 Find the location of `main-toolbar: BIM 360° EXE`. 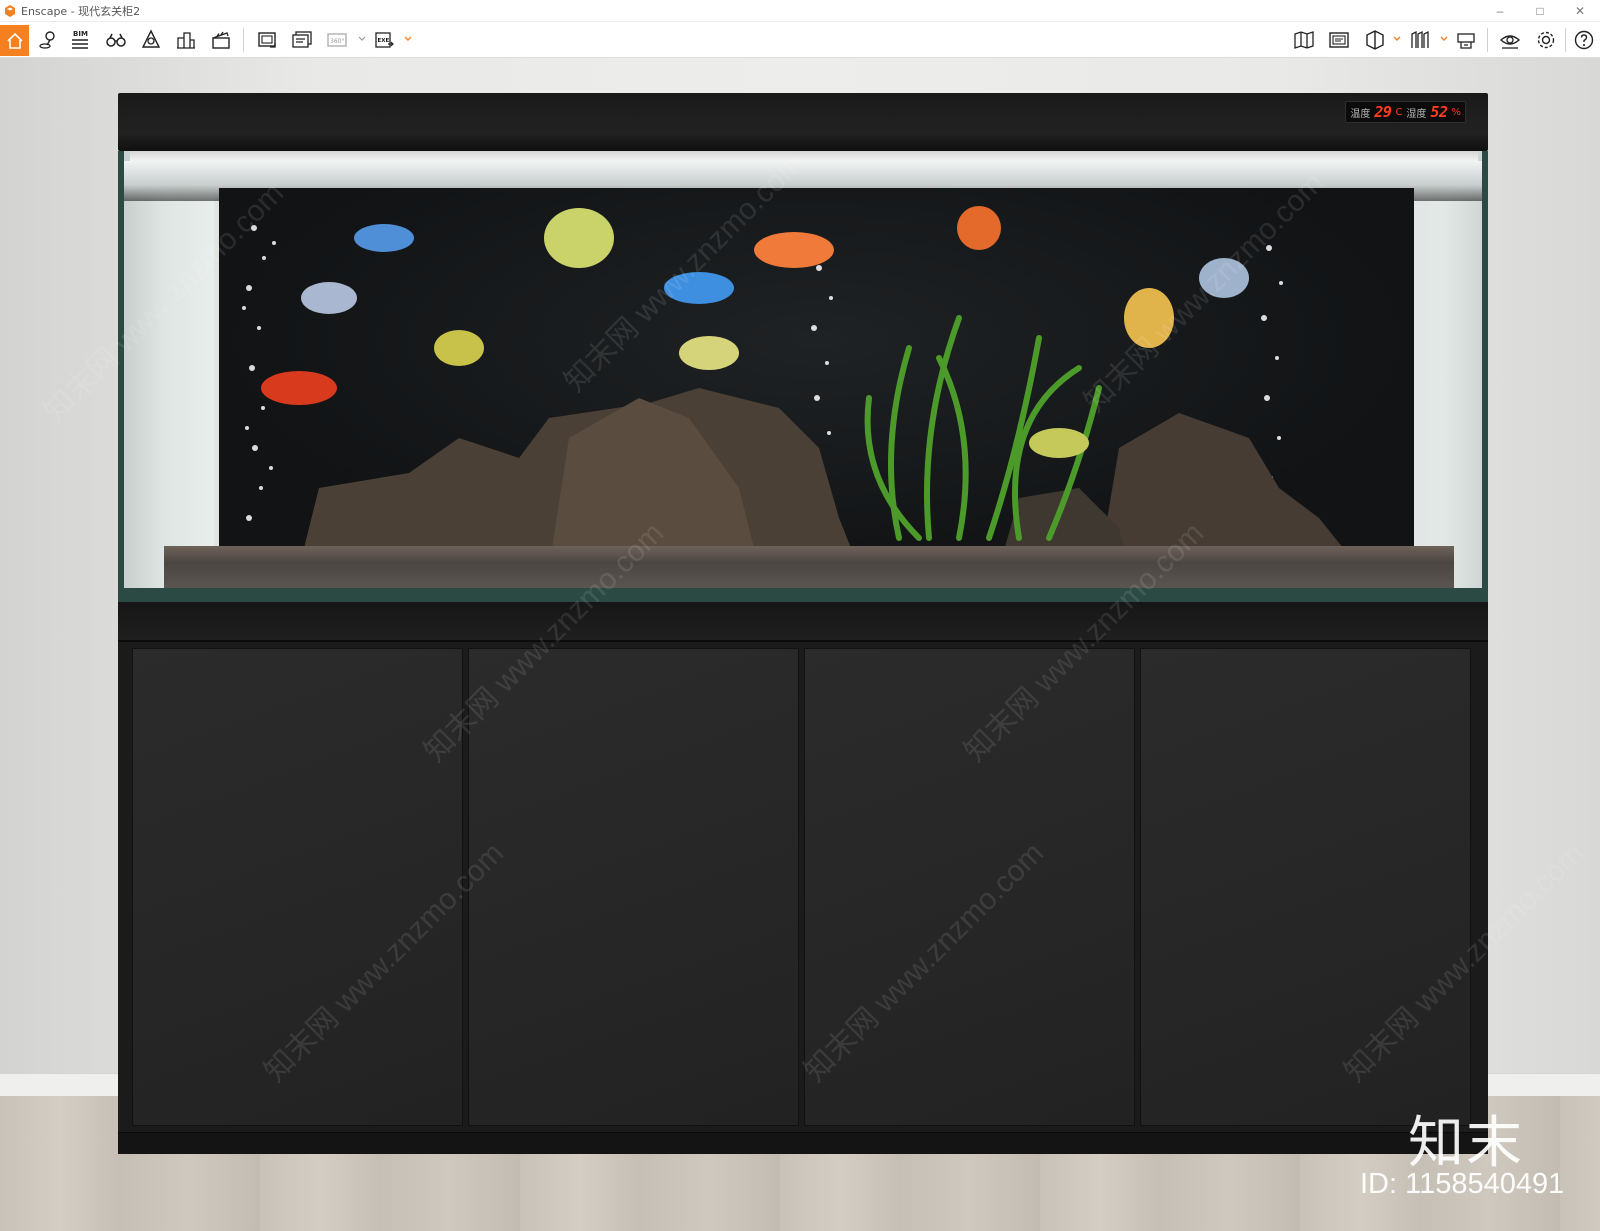

main-toolbar: BIM 360° EXE is located at coordinates (800, 48).